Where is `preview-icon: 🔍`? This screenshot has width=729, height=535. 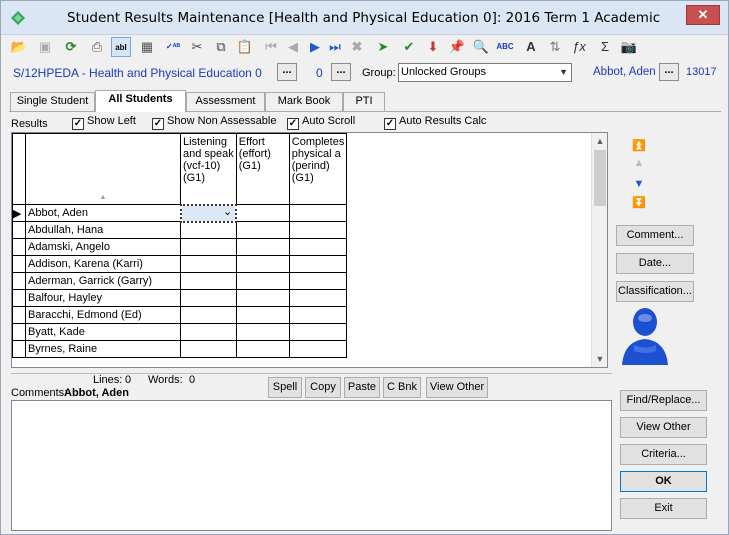
preview-icon: 🔍 is located at coordinates (481, 47).